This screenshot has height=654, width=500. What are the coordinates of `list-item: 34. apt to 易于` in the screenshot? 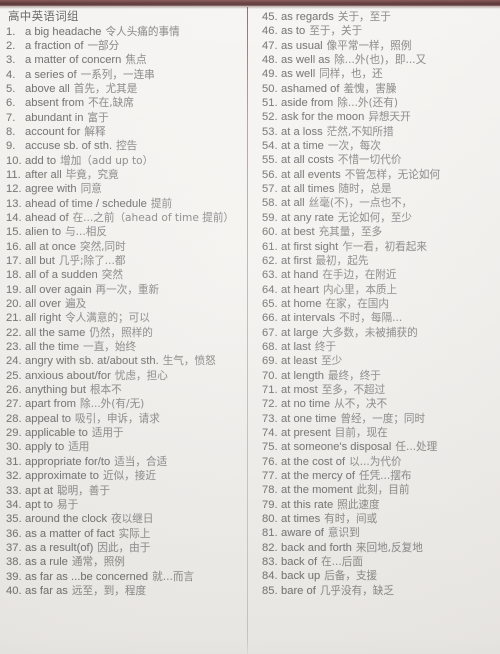 It's located at (126, 505).